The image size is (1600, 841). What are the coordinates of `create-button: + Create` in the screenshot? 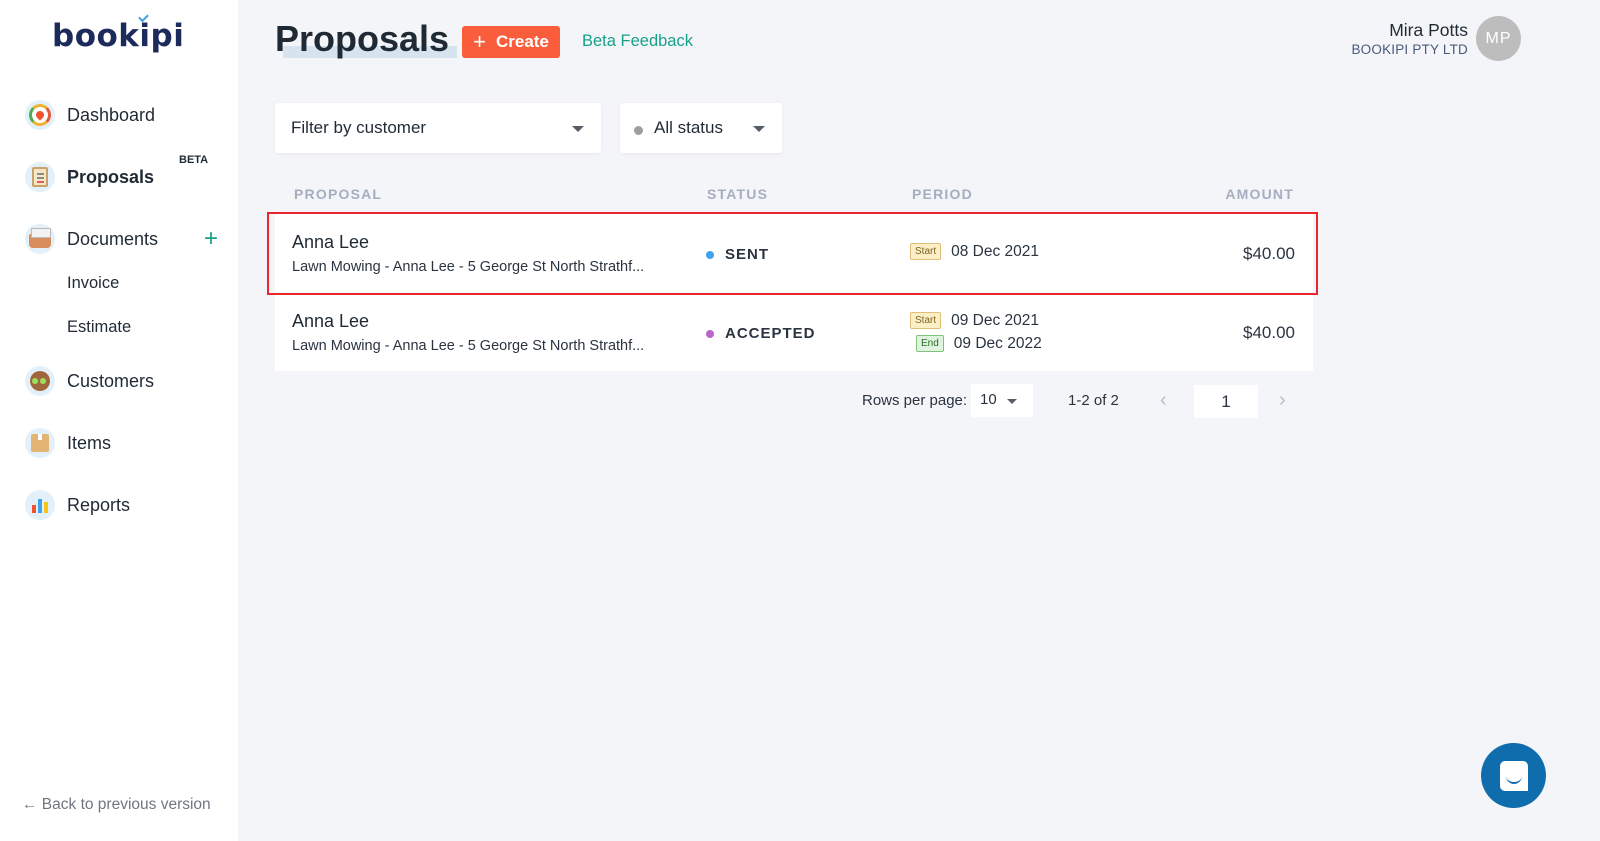 It's located at (511, 42).